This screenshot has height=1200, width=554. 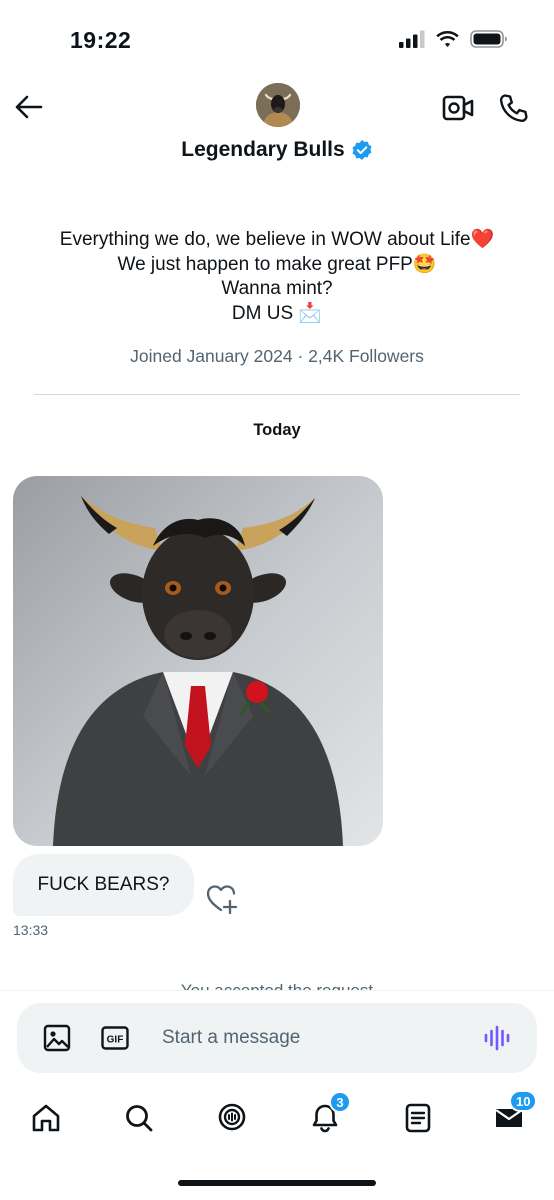 I want to click on phone-call-button, so click(x=514, y=108).